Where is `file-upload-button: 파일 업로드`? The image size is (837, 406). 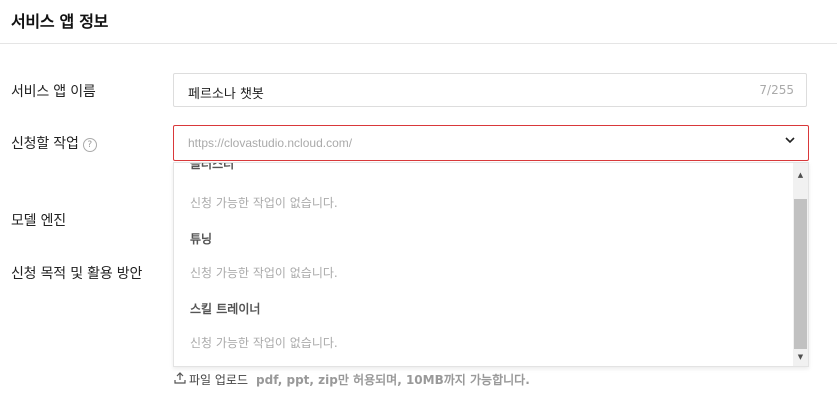 file-upload-button: 파일 업로드 is located at coordinates (218, 380).